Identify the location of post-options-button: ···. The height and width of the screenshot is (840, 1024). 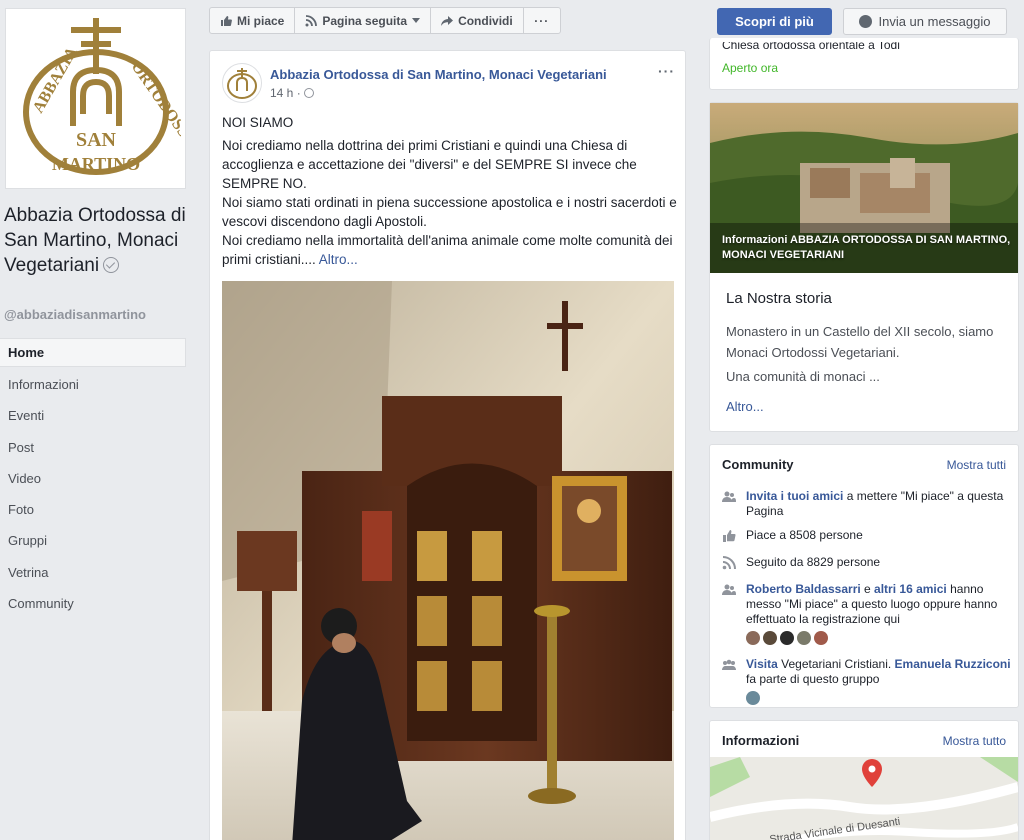
(666, 71).